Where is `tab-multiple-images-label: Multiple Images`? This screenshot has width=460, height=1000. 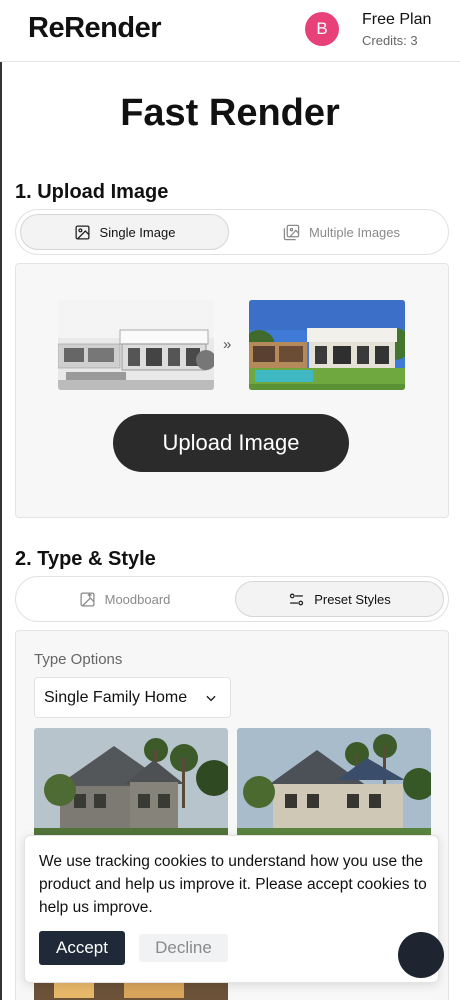 tab-multiple-images-label: Multiple Images is located at coordinates (354, 232).